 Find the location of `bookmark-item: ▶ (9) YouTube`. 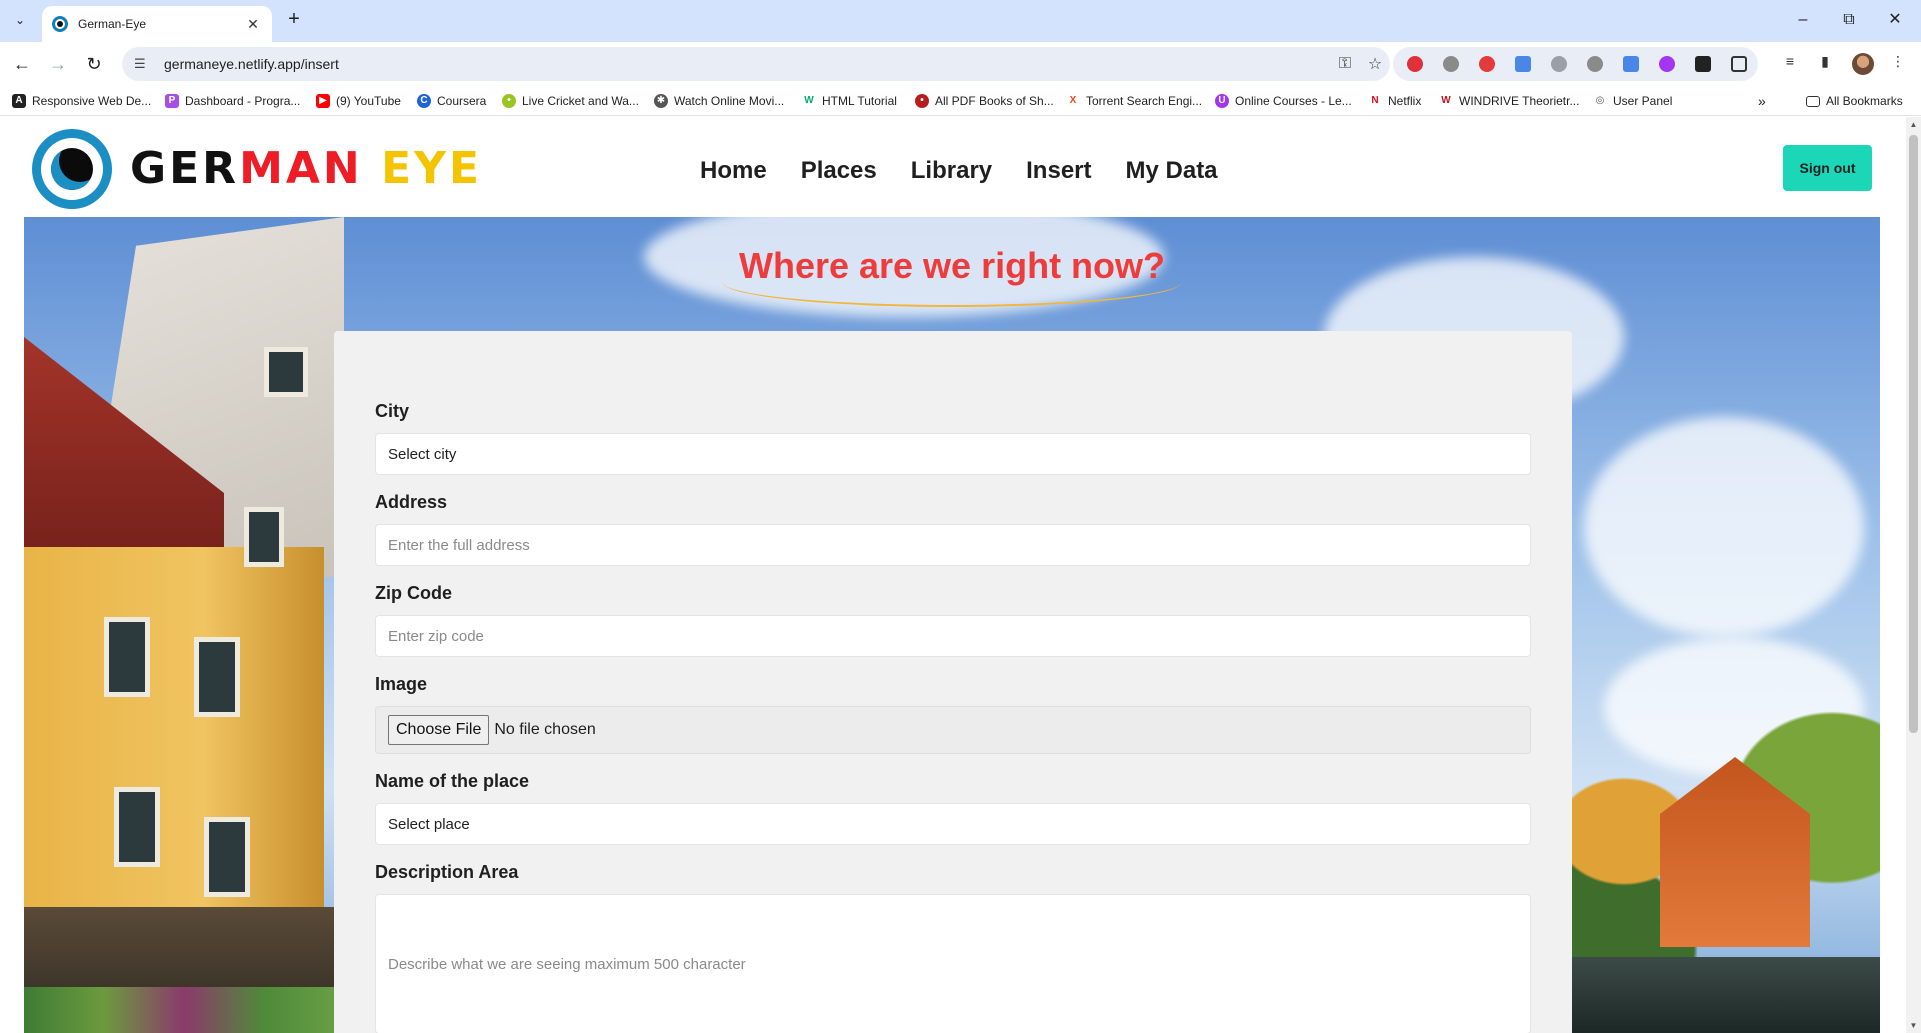

bookmark-item: ▶ (9) YouTube is located at coordinates (358, 101).